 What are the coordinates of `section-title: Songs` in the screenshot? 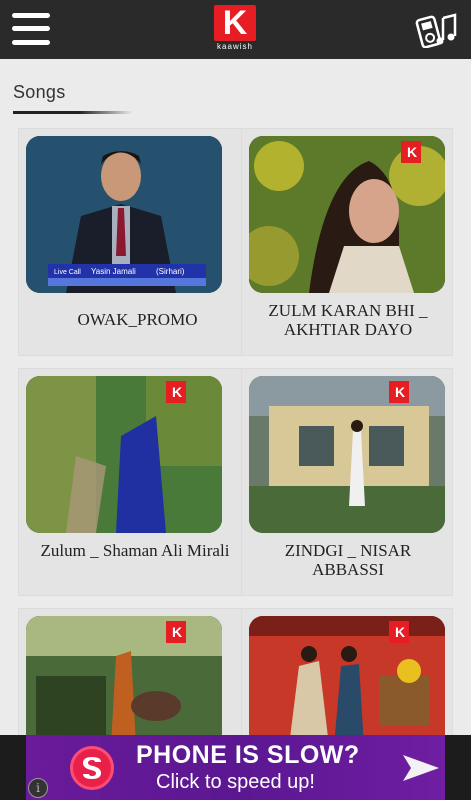 It's located at (39, 92).